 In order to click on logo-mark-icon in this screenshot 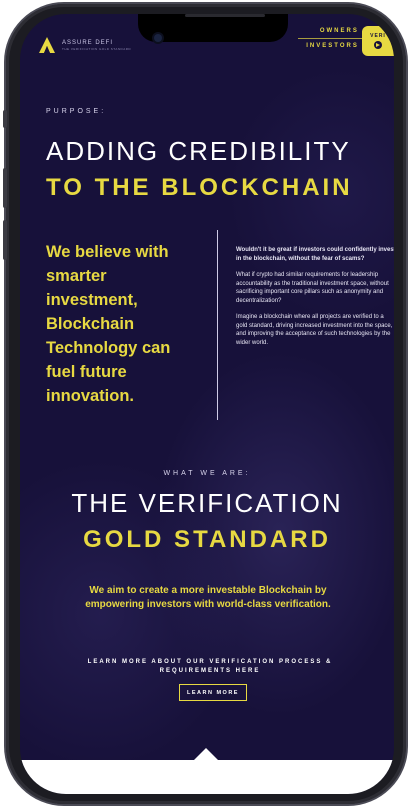, I will do `click(47, 45)`.